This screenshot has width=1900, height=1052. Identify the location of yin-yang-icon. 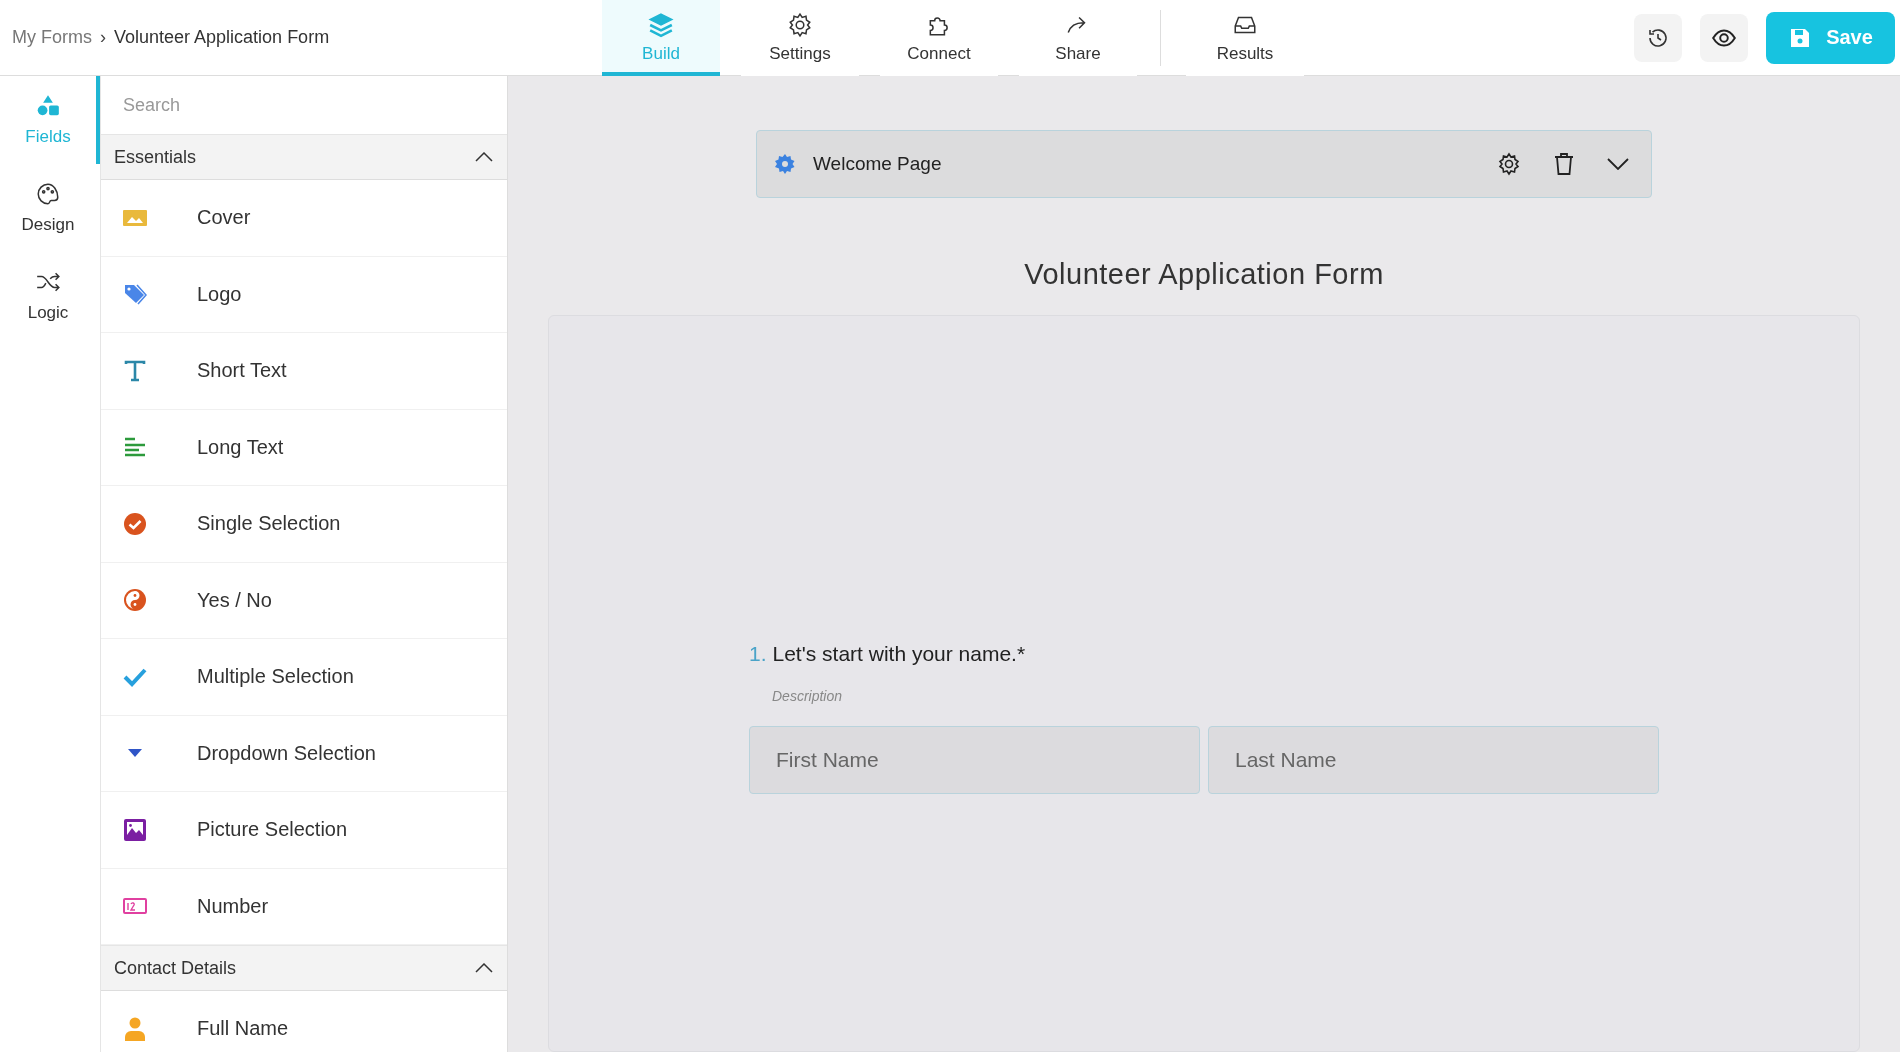
(135, 600).